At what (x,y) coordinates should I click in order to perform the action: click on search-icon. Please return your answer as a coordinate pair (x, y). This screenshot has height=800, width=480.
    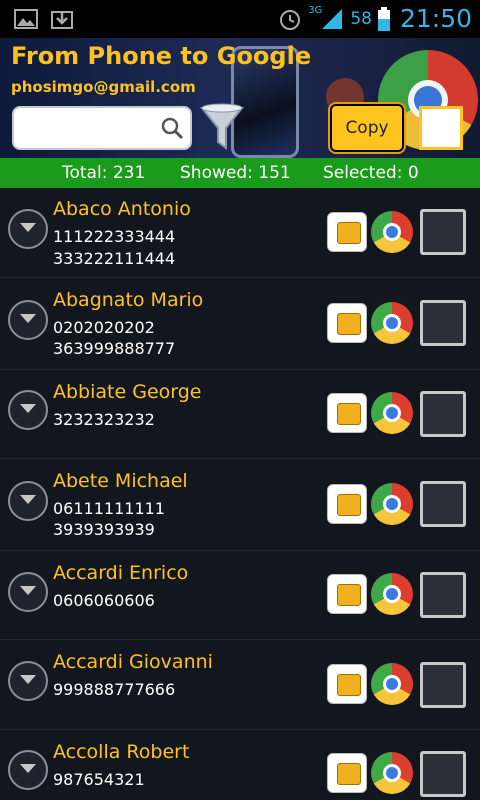
    Looking at the image, I should click on (172, 128).